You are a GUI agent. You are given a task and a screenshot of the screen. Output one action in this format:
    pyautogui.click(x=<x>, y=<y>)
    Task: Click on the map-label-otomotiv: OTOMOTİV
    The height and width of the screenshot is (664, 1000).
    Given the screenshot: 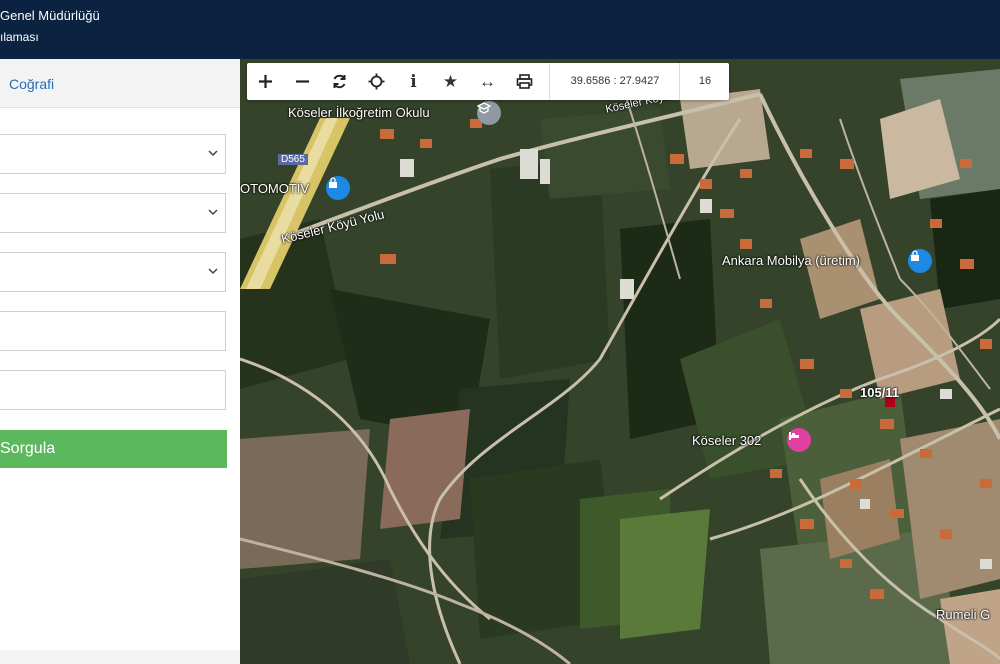 What is the action you would take?
    pyautogui.click(x=275, y=188)
    